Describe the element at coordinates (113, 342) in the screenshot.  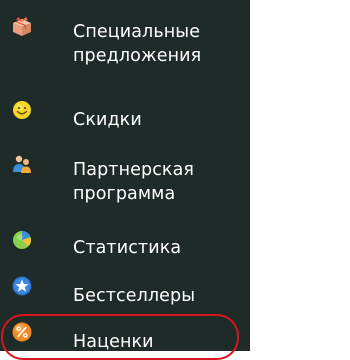
I see `menu-label-markups: Наценки` at that location.